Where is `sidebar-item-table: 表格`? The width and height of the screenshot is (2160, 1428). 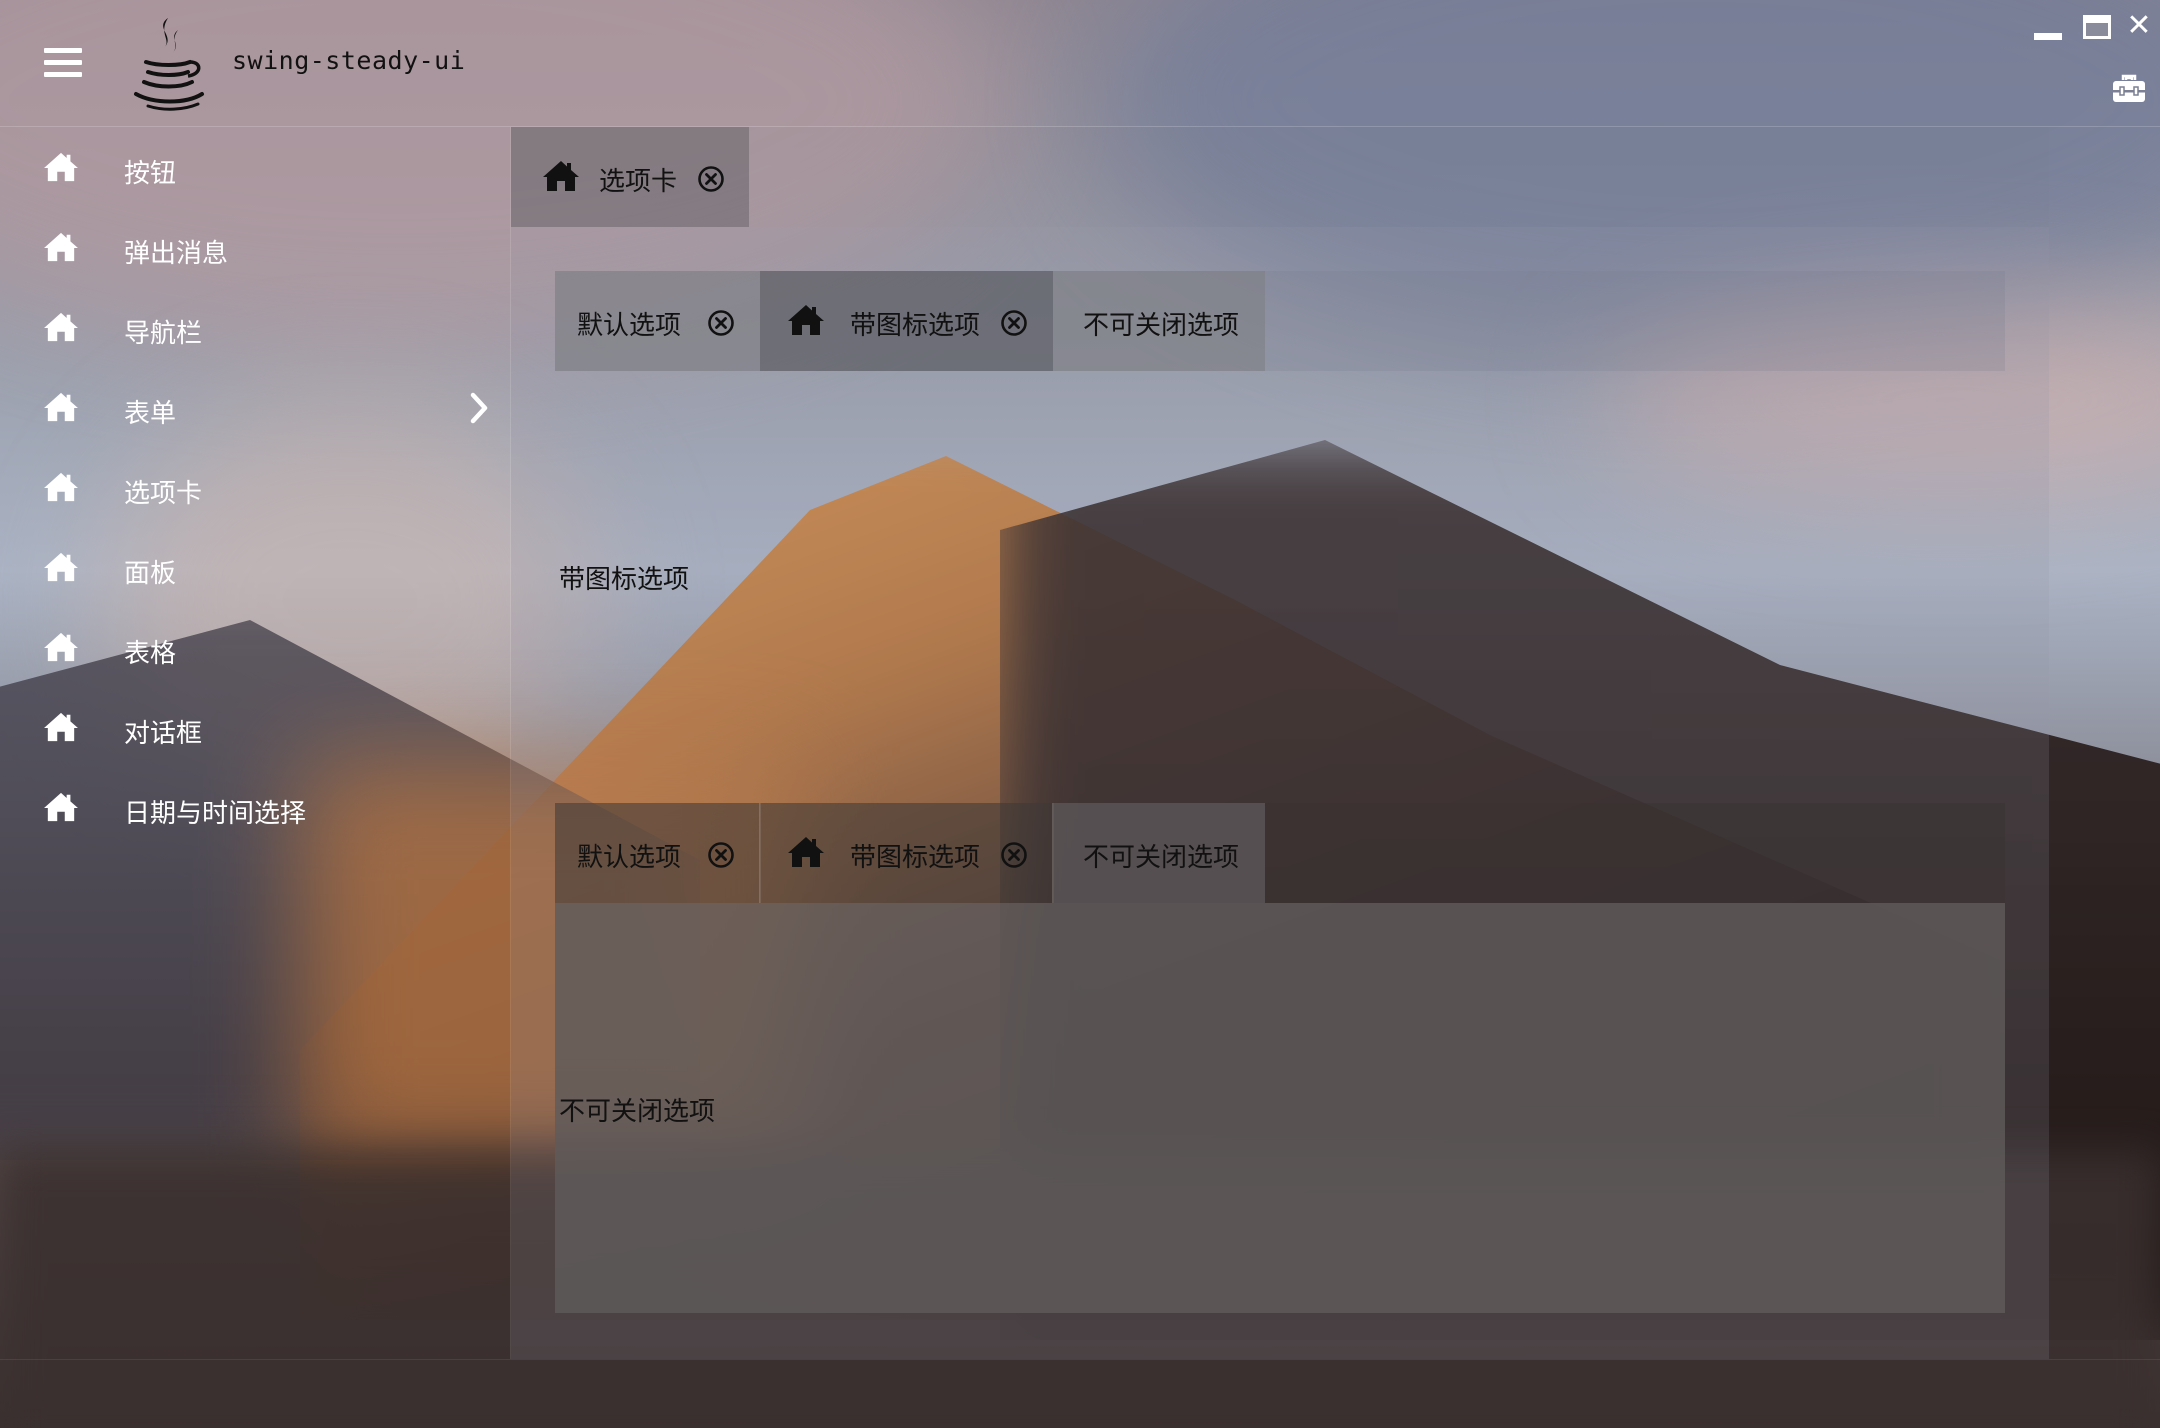
sidebar-item-table: 表格 is located at coordinates (255, 647).